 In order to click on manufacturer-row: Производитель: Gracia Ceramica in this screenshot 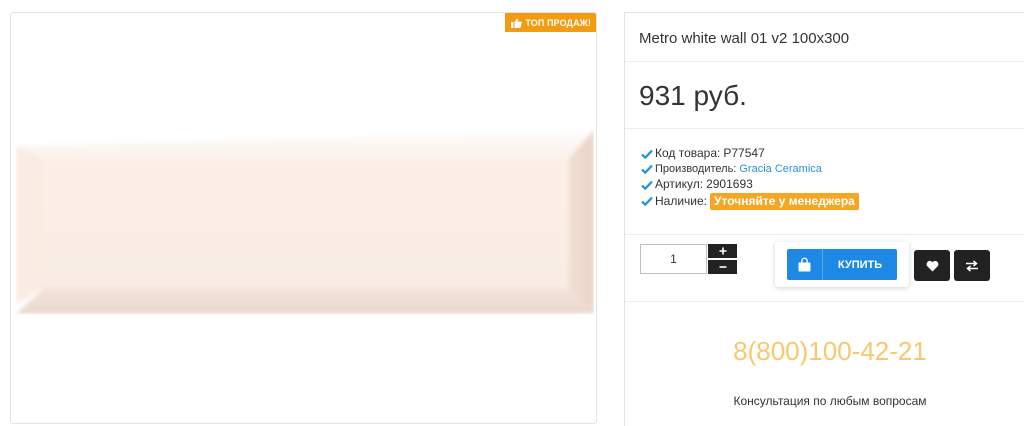, I will do `click(750, 170)`.